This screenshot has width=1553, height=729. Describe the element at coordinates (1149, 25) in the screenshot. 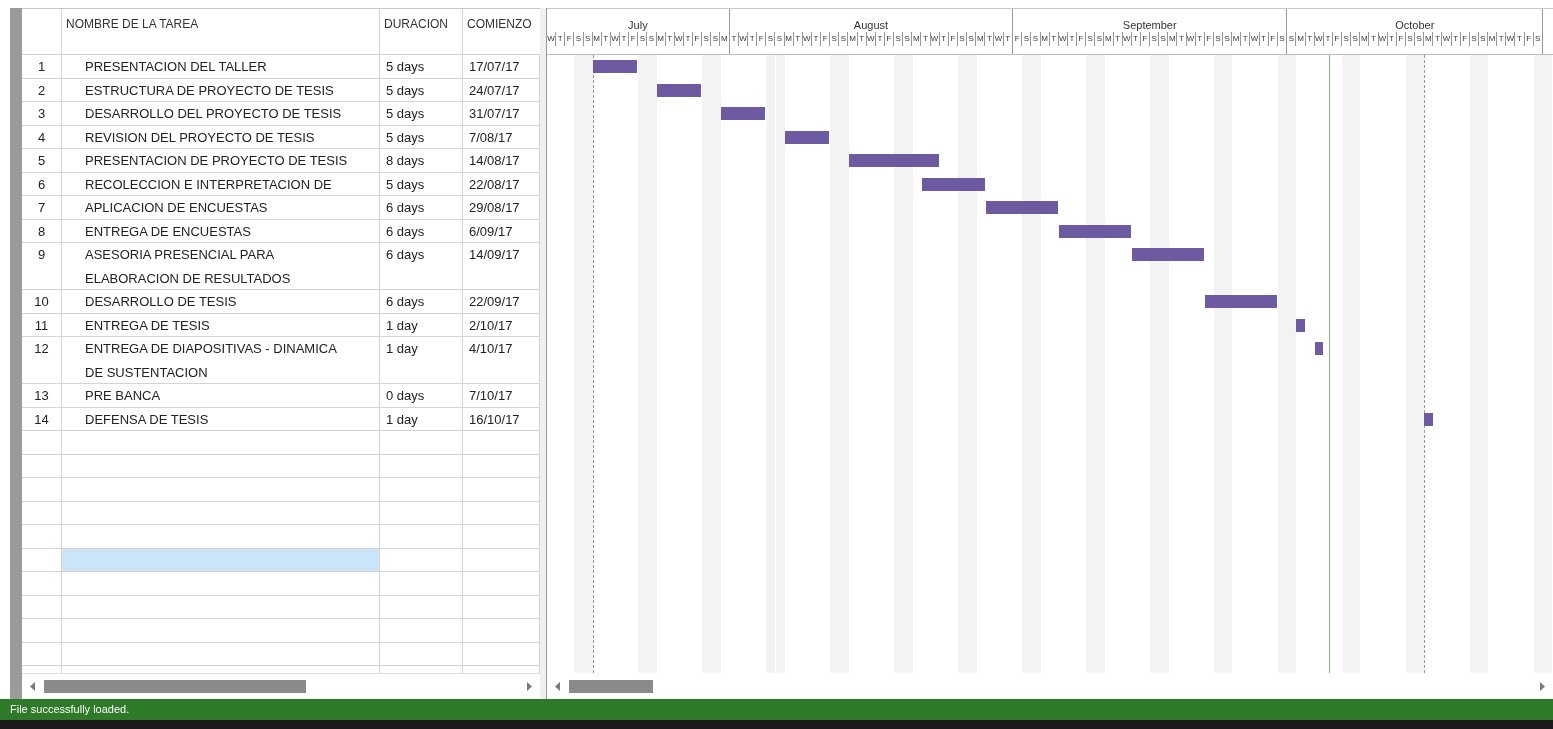

I see `month-label: September` at that location.